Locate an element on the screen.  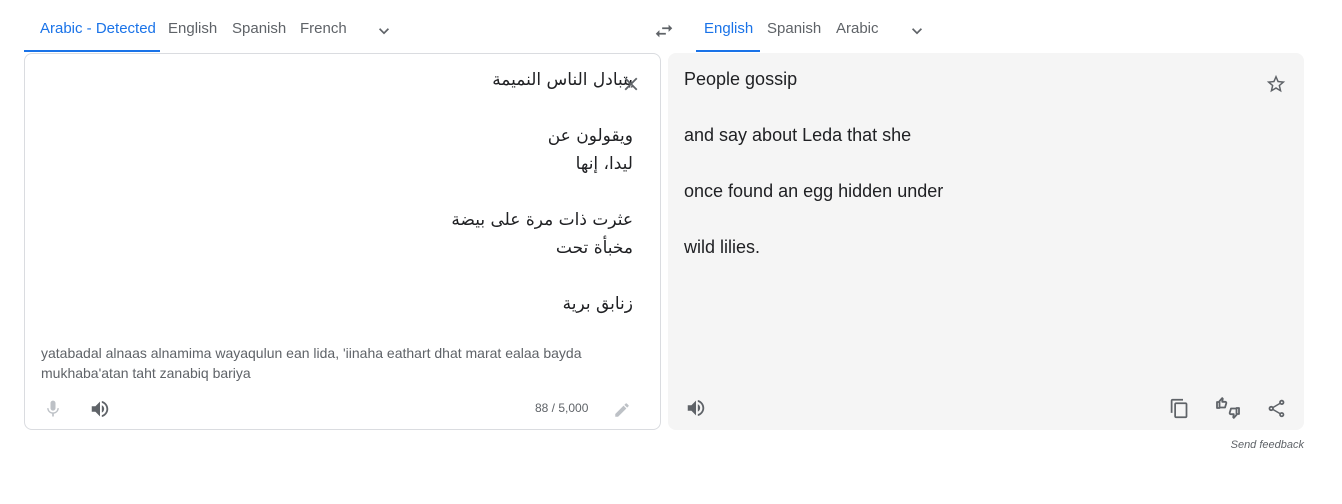
star-icon is located at coordinates (1276, 83).